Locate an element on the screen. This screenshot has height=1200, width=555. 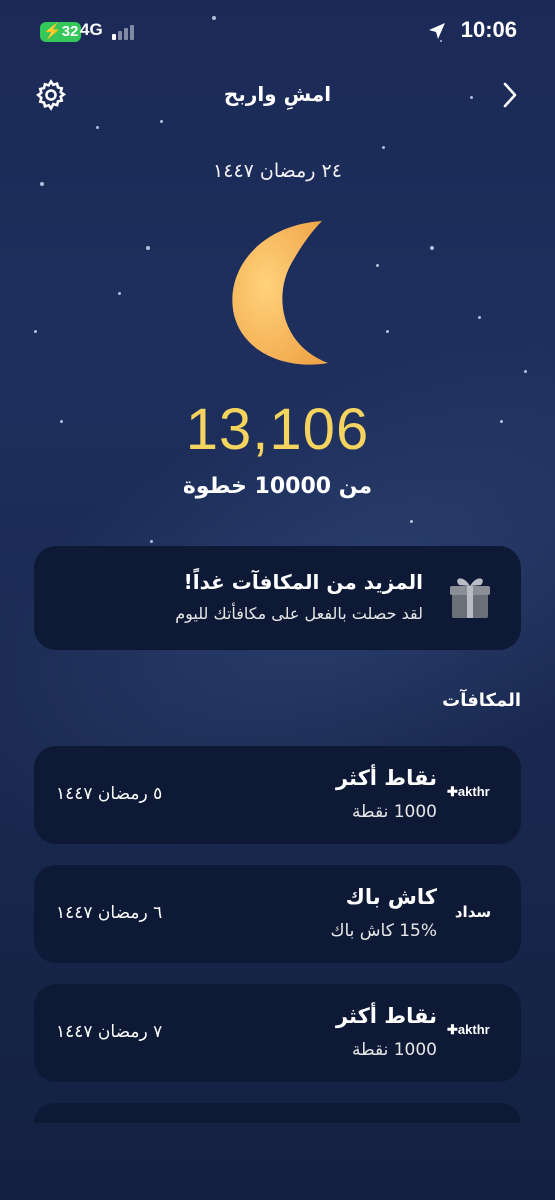
page-title: امشِ واربح is located at coordinates (277, 94).